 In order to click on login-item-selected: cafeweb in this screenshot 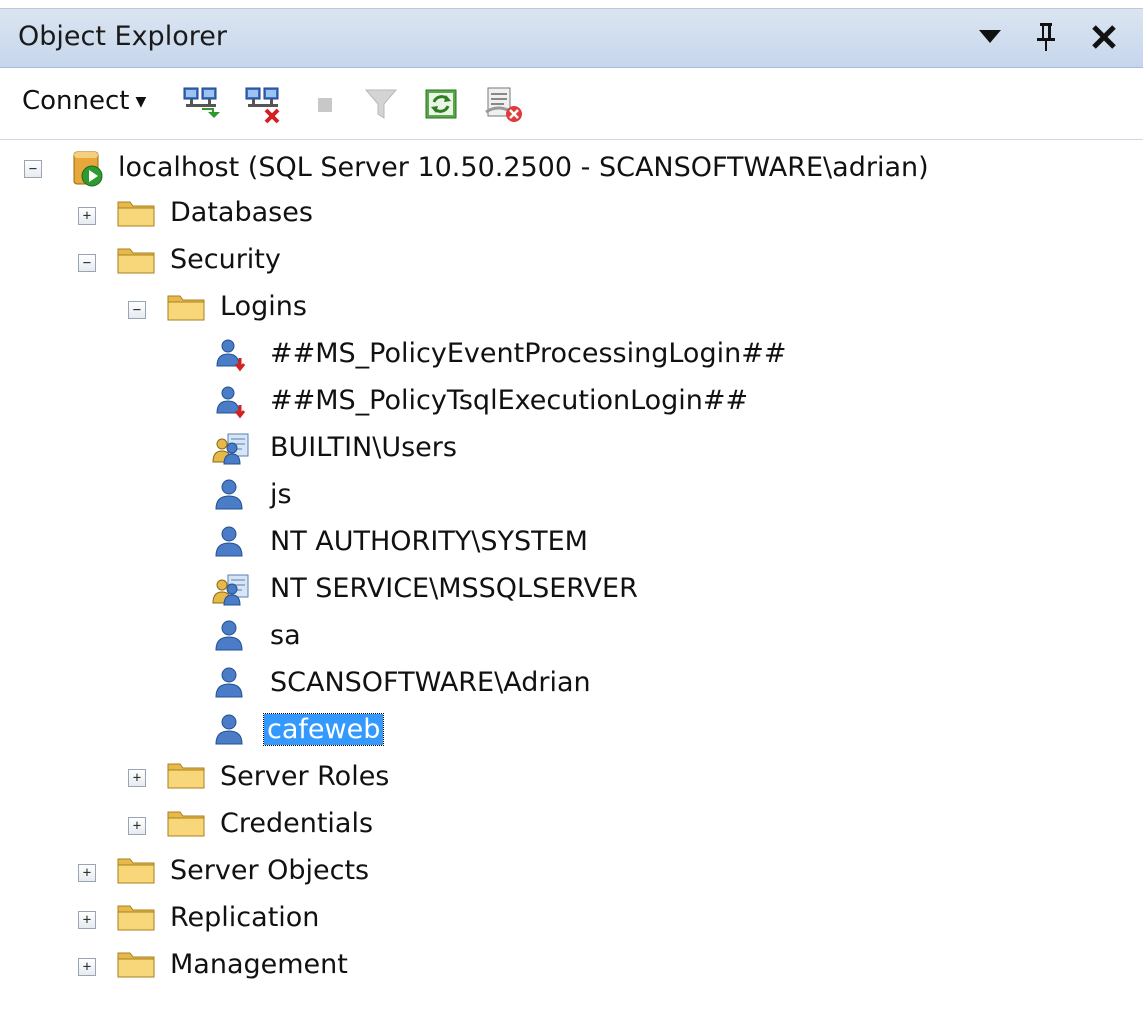, I will do `click(323, 730)`.